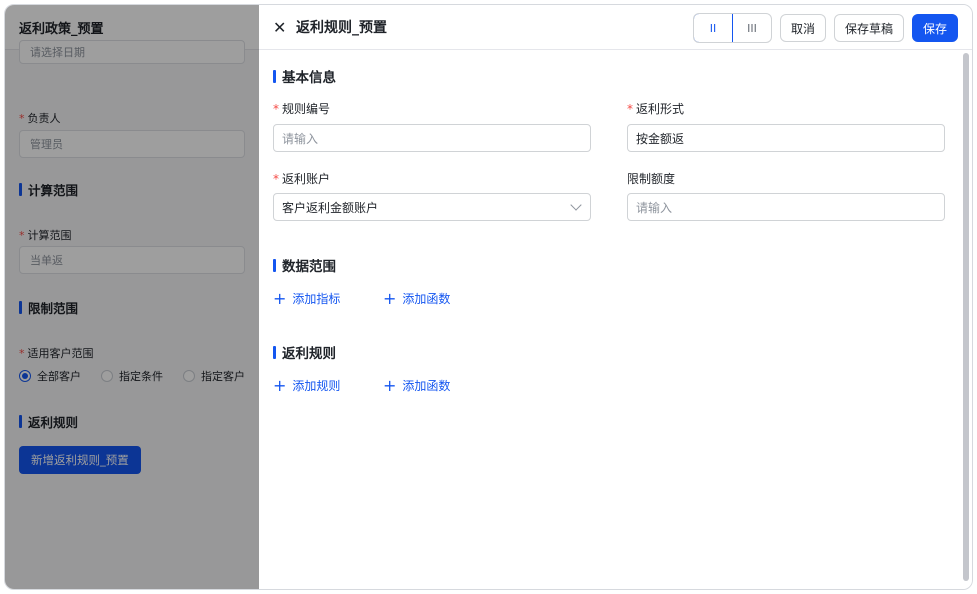 This screenshot has width=977, height=594. Describe the element at coordinates (786, 207) in the screenshot. I see `limit-amount-input: 请输入` at that location.